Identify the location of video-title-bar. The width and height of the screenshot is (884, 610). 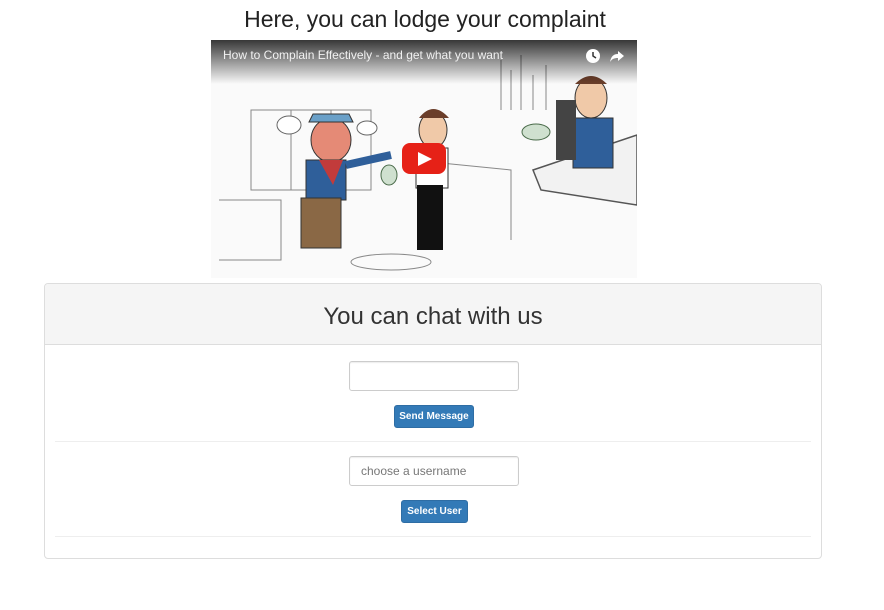
(424, 62).